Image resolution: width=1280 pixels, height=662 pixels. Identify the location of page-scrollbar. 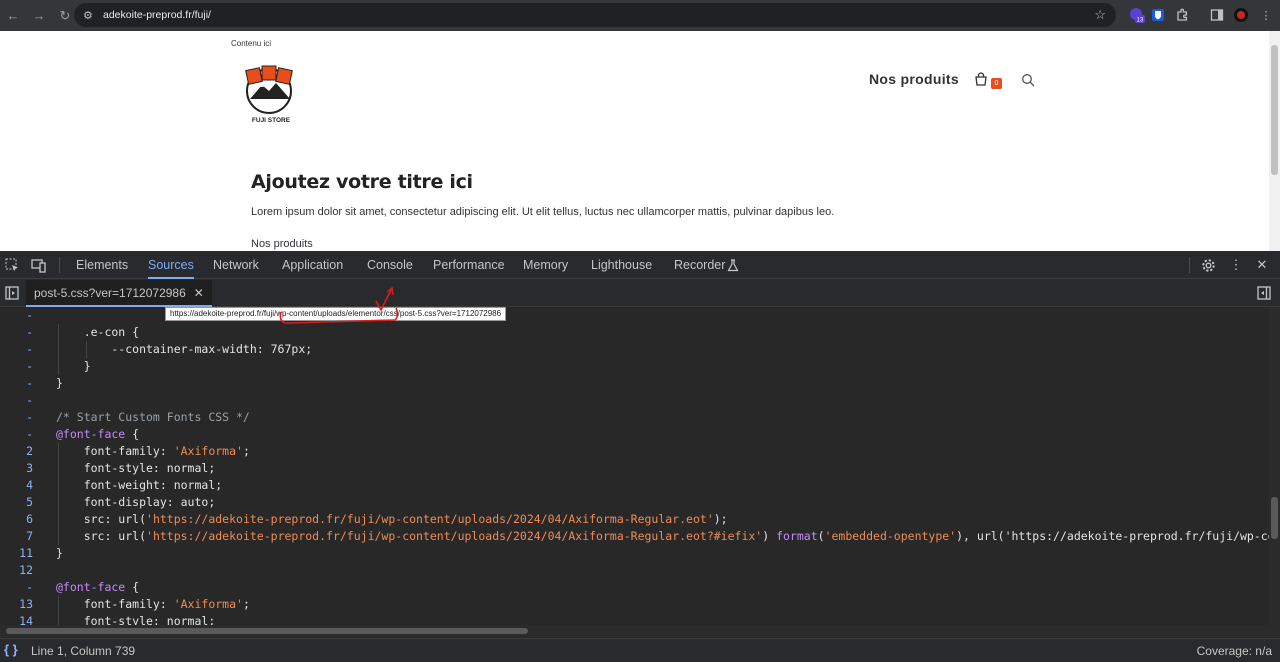
(1274, 141).